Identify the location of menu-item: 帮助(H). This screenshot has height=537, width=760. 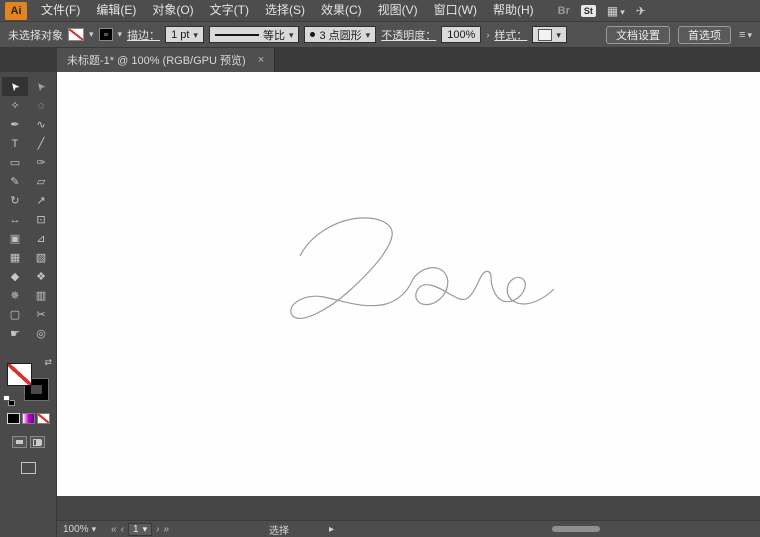
(513, 11).